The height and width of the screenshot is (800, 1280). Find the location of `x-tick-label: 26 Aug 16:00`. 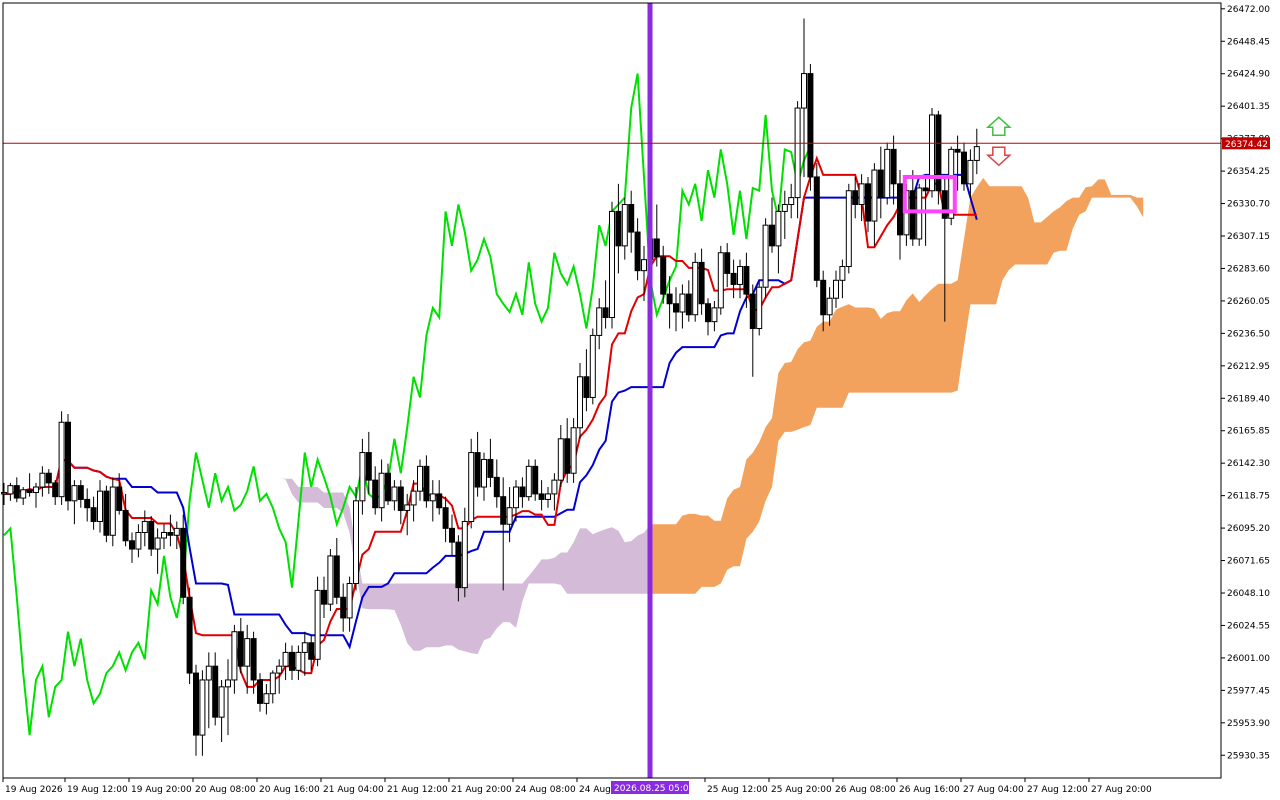

x-tick-label: 26 Aug 16:00 is located at coordinates (929, 790).